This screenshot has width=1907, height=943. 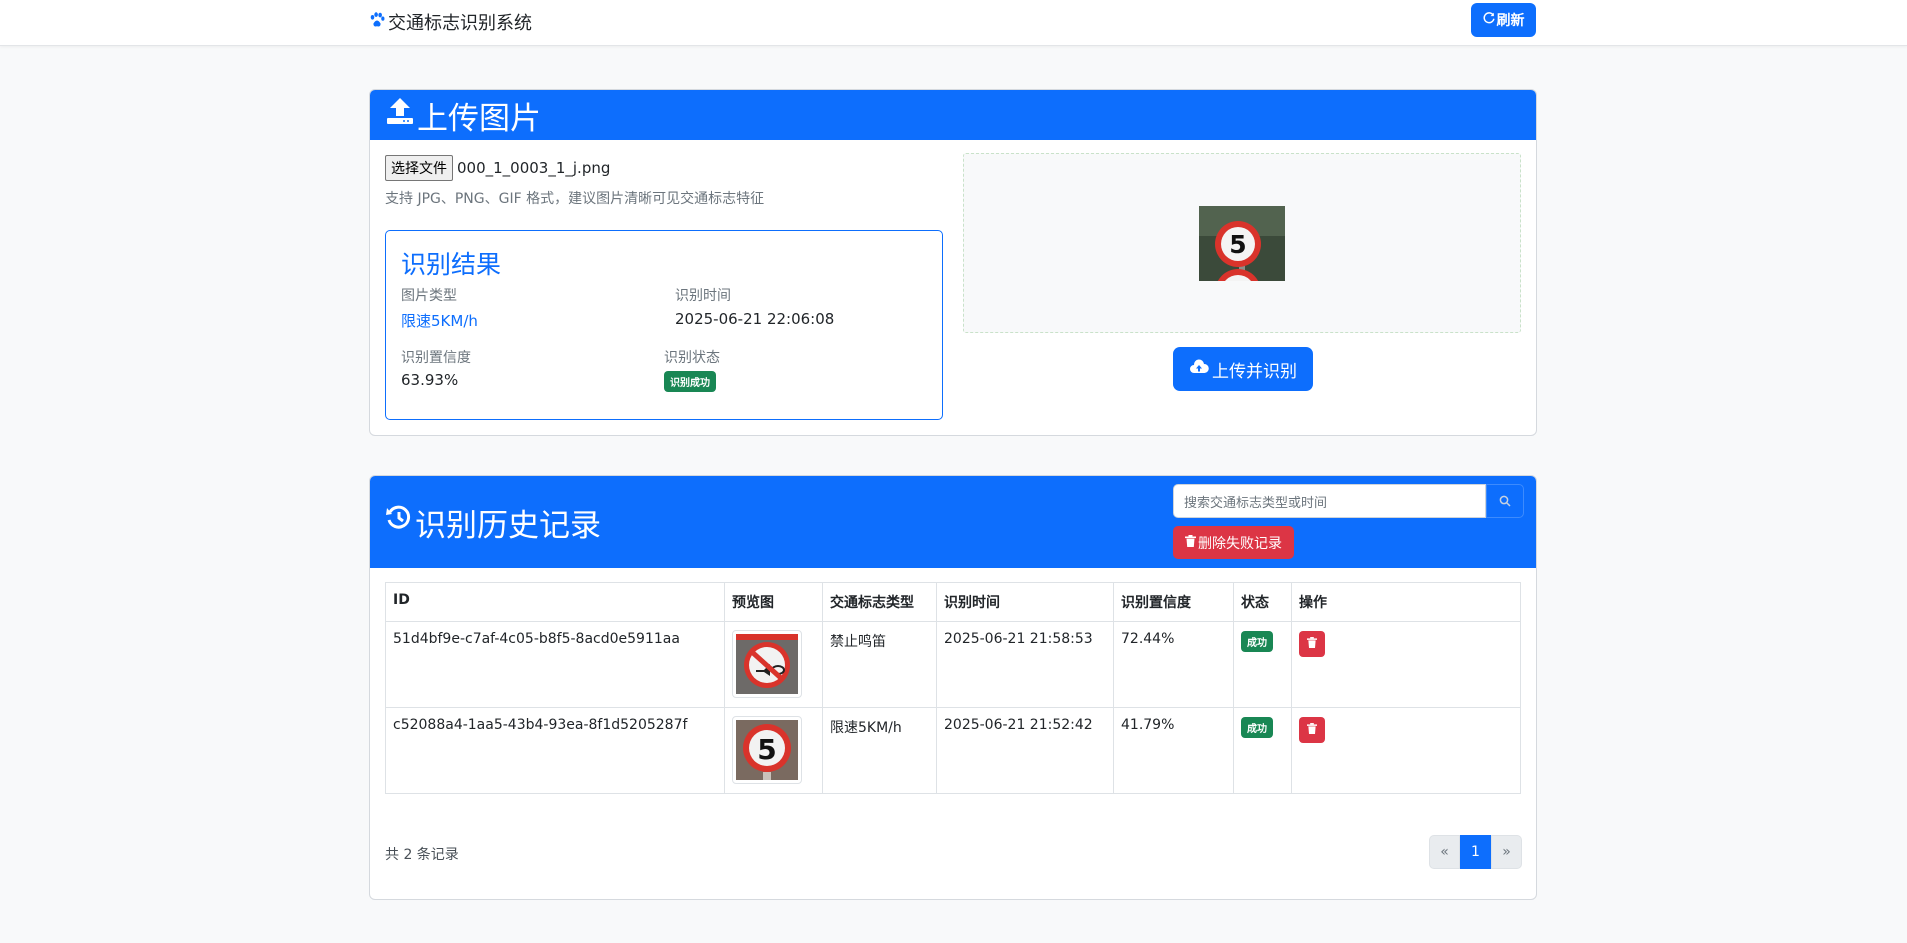 I want to click on history-icon, so click(x=399, y=522).